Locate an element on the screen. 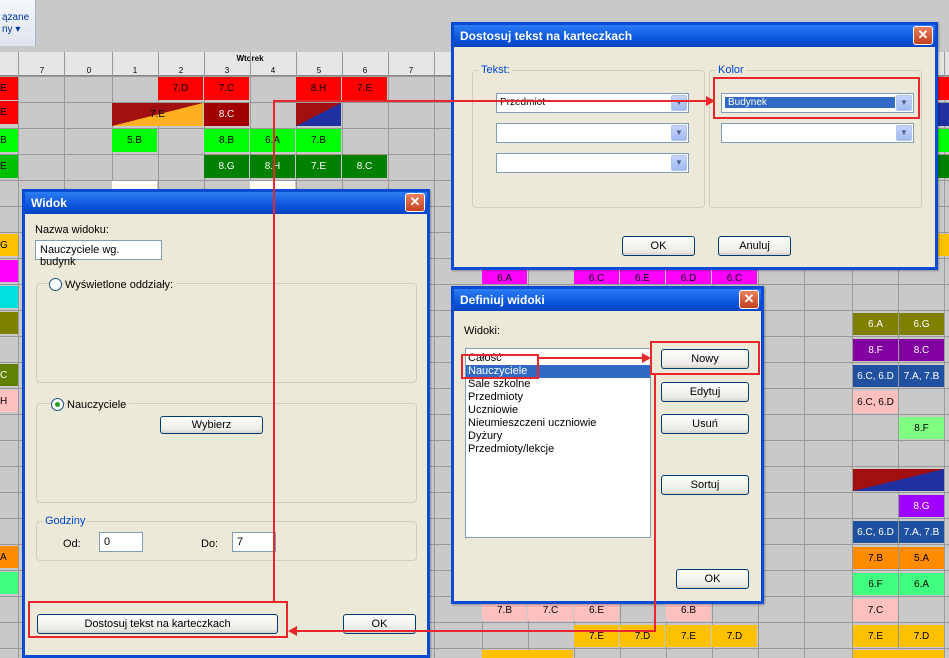 Image resolution: width=949 pixels, height=658 pixels. lesson-card: 5.A is located at coordinates (921, 558).